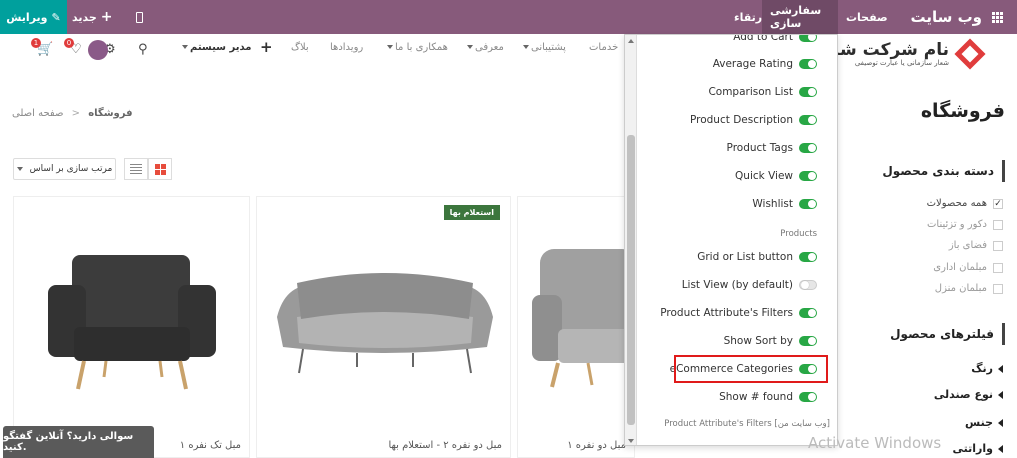 The height and width of the screenshot is (458, 1017). I want to click on grid-view-button, so click(160, 169).